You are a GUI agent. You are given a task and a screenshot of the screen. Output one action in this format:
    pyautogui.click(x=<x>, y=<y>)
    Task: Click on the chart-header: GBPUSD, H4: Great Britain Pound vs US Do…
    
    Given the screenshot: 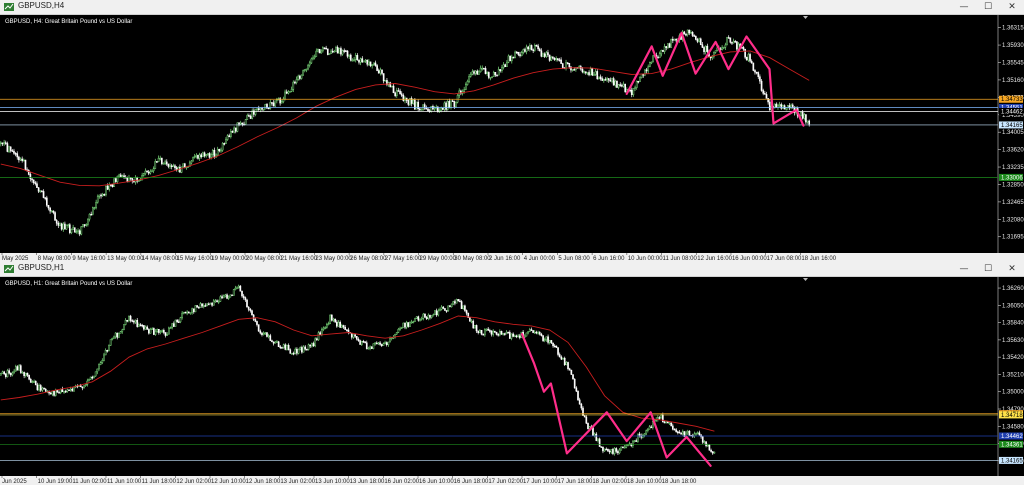 What is the action you would take?
    pyautogui.click(x=68, y=22)
    